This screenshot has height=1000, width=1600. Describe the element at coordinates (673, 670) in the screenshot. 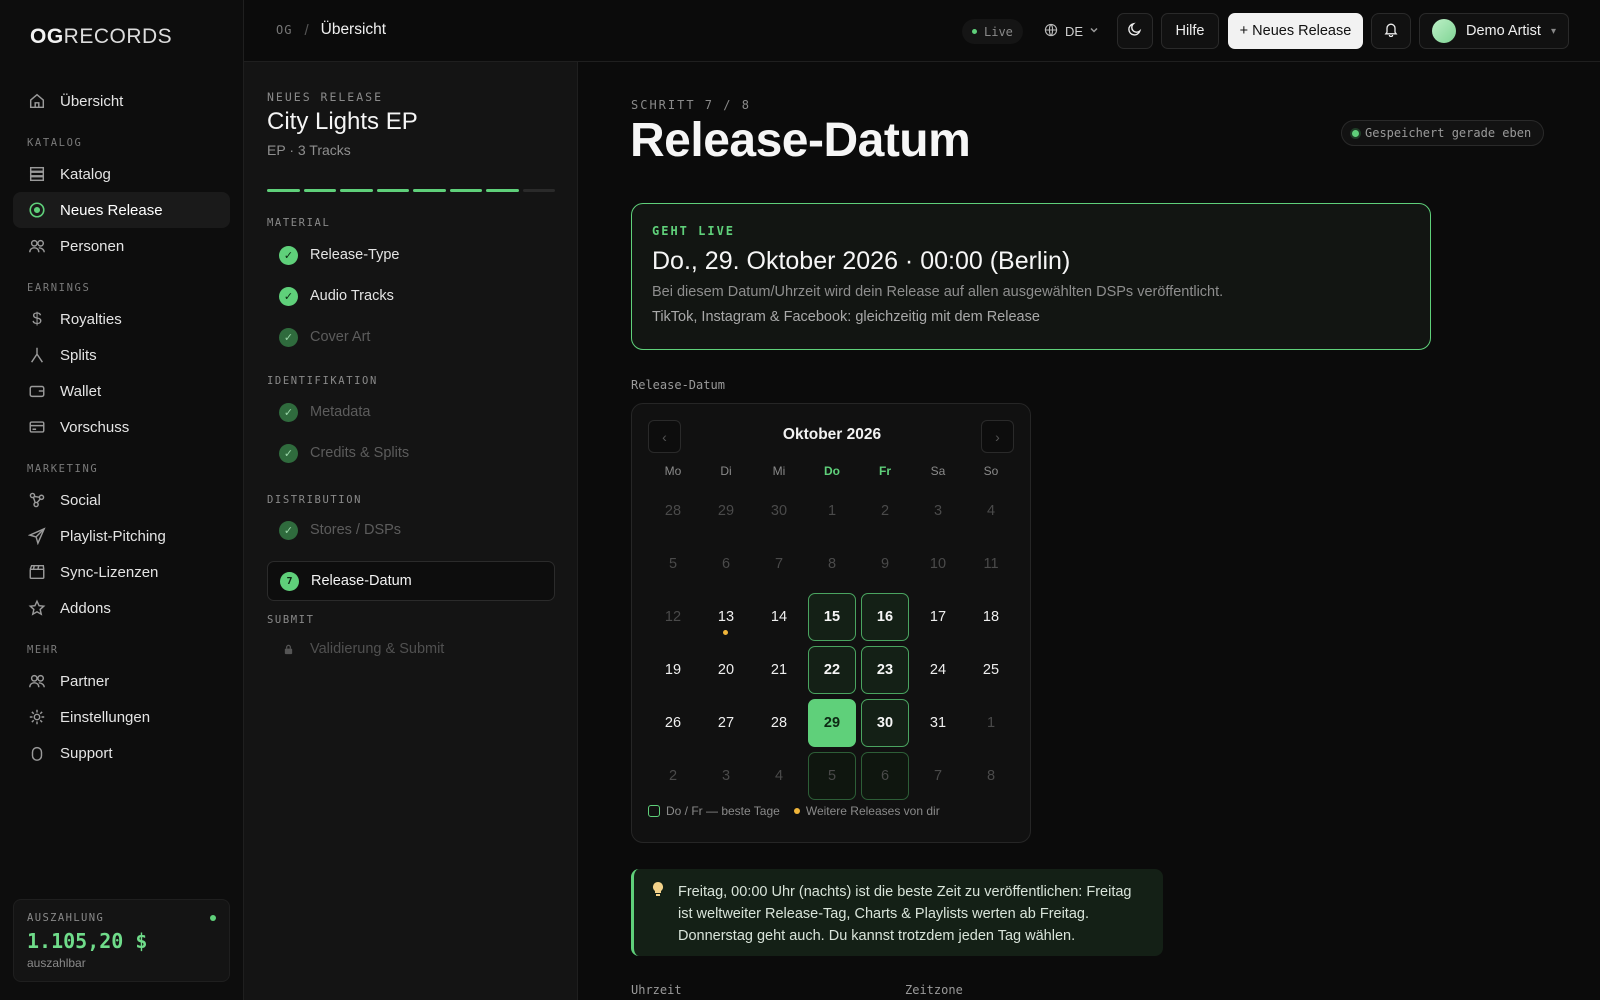

I see `calendar-day: 19` at that location.